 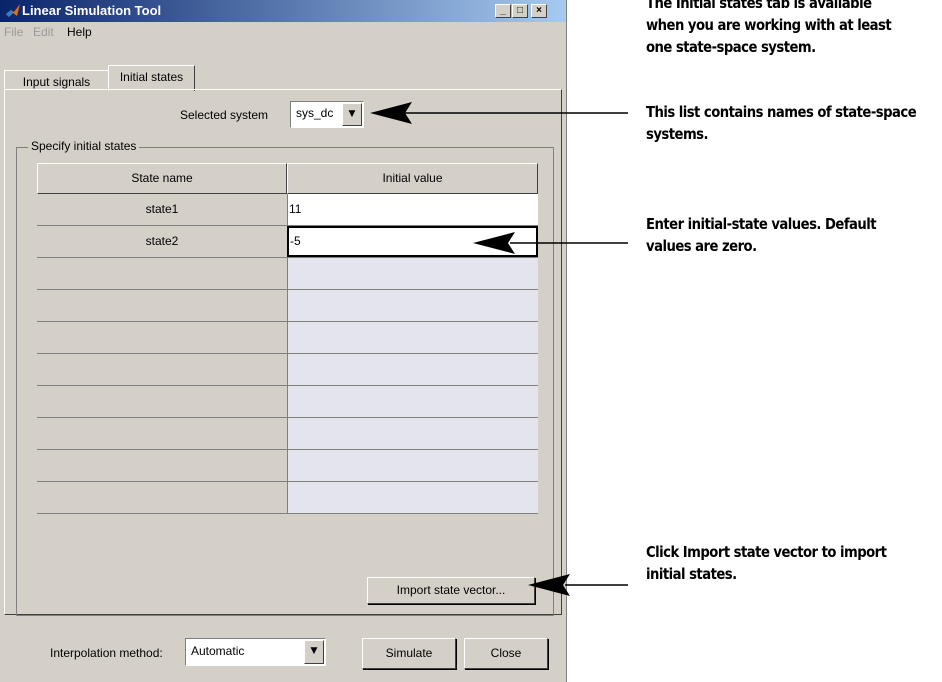 What do you see at coordinates (578, 585) in the screenshot?
I see `arrow-to-import-button` at bounding box center [578, 585].